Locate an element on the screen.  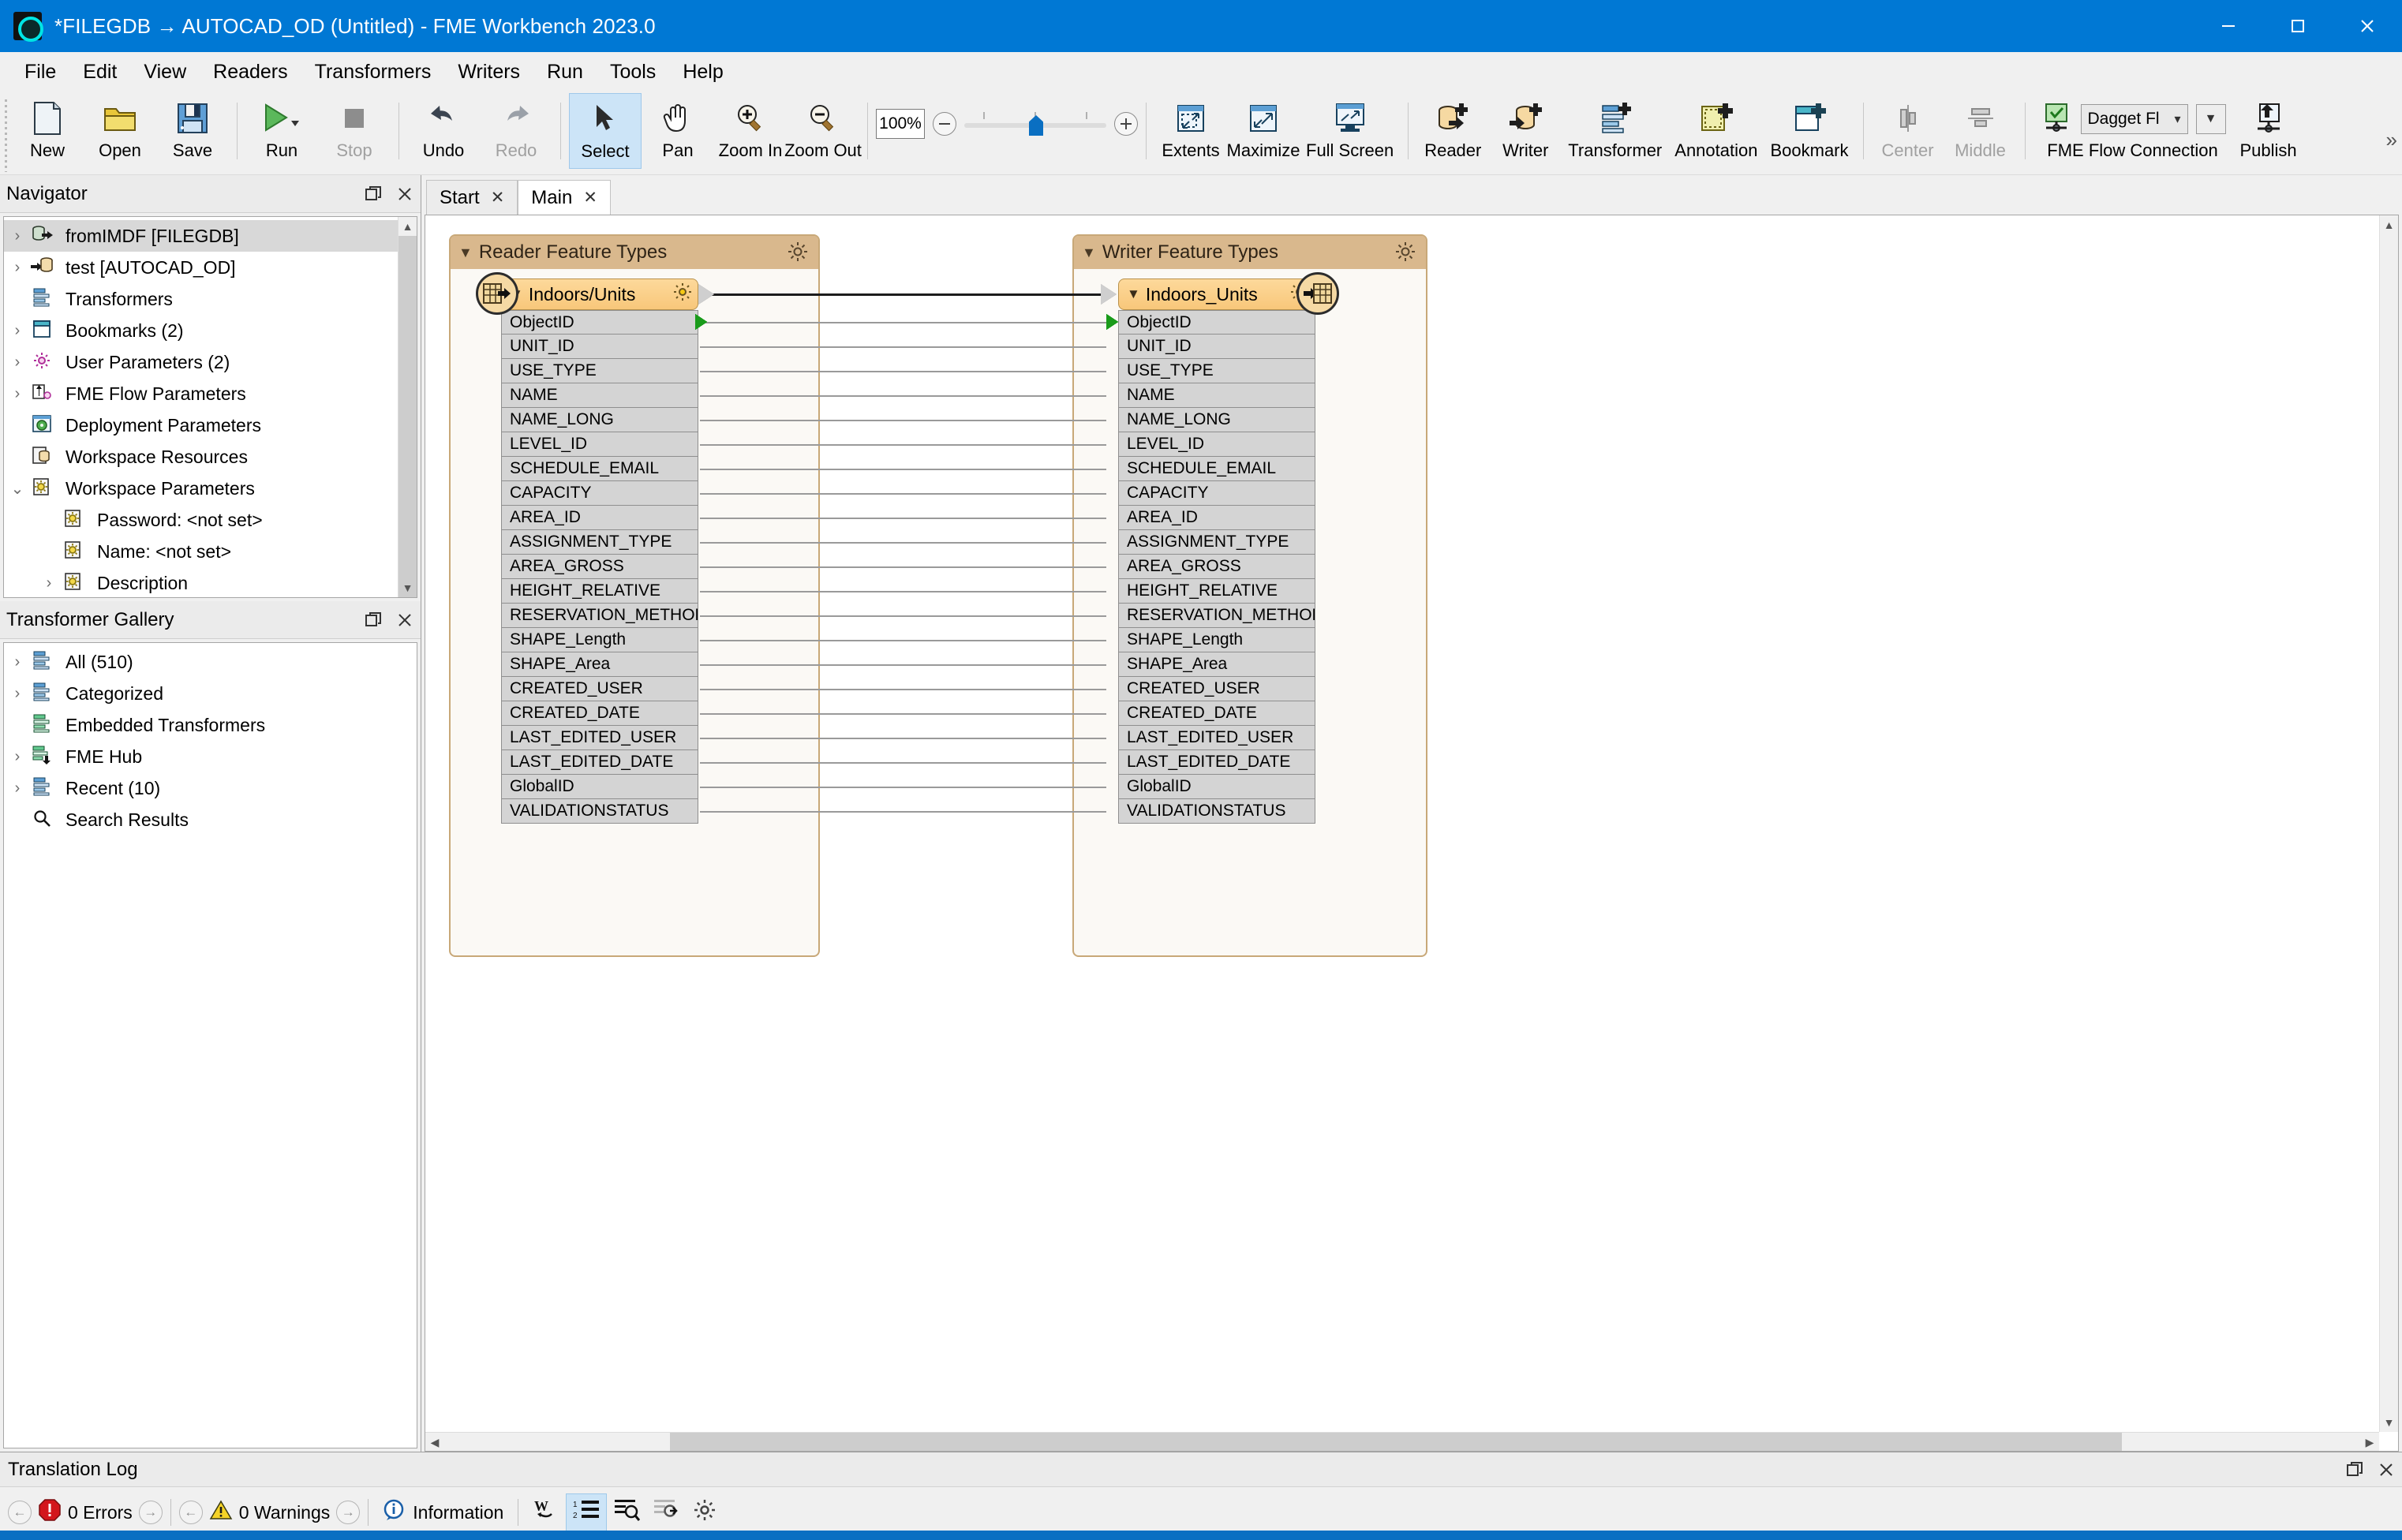
stop-button: Stop is located at coordinates (354, 131).